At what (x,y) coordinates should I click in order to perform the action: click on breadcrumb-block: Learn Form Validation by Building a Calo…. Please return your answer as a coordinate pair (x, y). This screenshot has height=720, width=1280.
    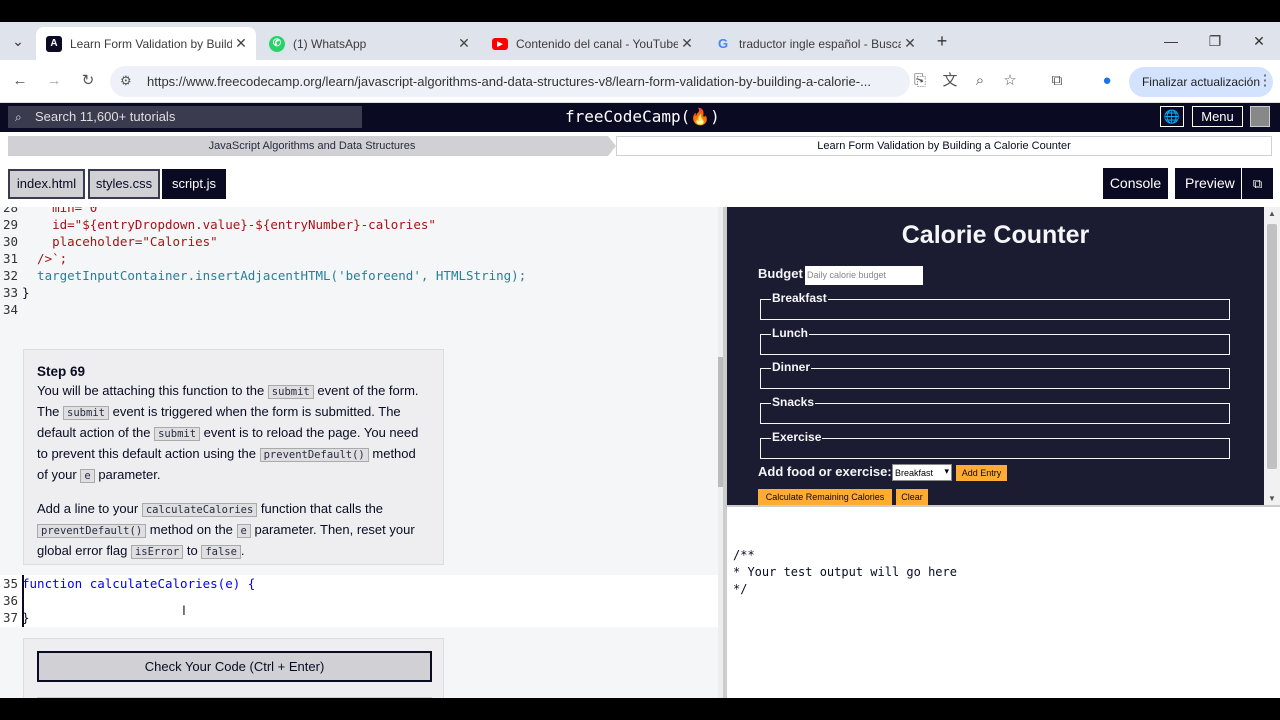
    Looking at the image, I should click on (944, 146).